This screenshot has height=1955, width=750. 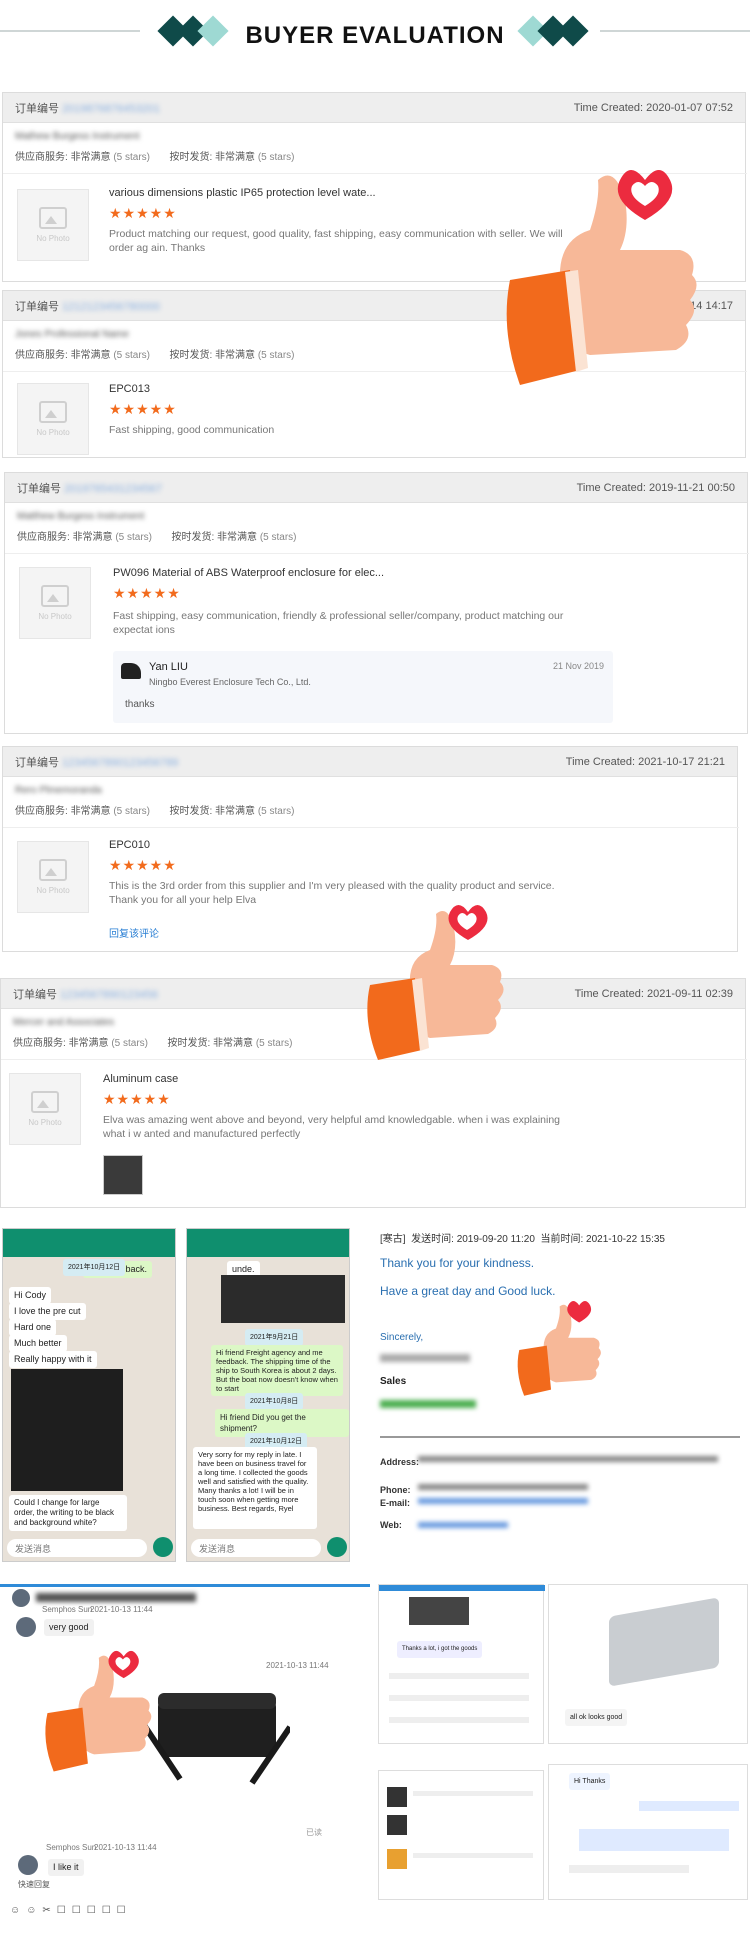 I want to click on reply-date: 21 Nov 2019, so click(x=579, y=666).